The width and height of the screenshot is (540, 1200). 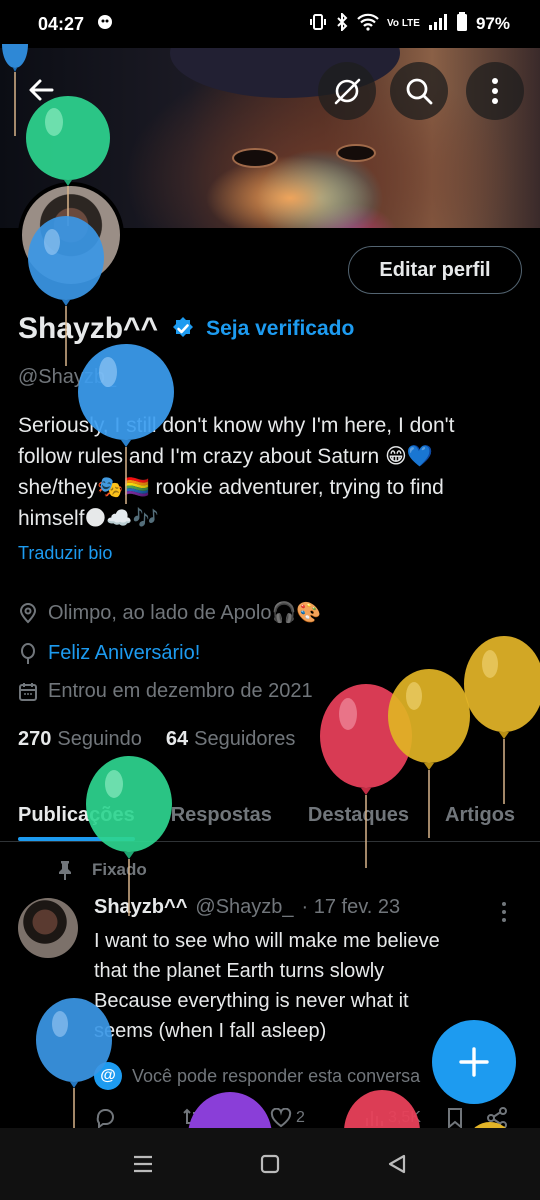 I want to click on status-time: 04:27, so click(x=61, y=23).